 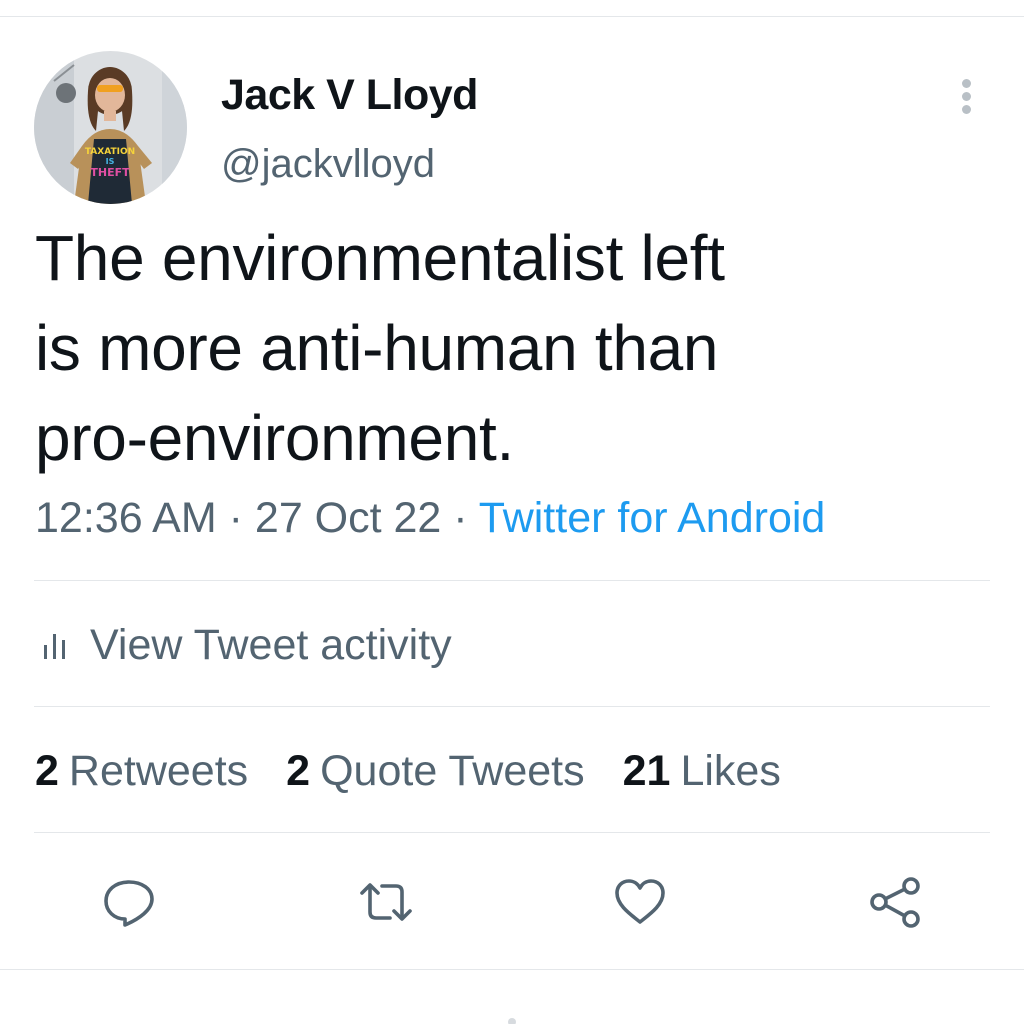 I want to click on avatar-shirt-text-1: TAXATION, so click(x=110, y=152).